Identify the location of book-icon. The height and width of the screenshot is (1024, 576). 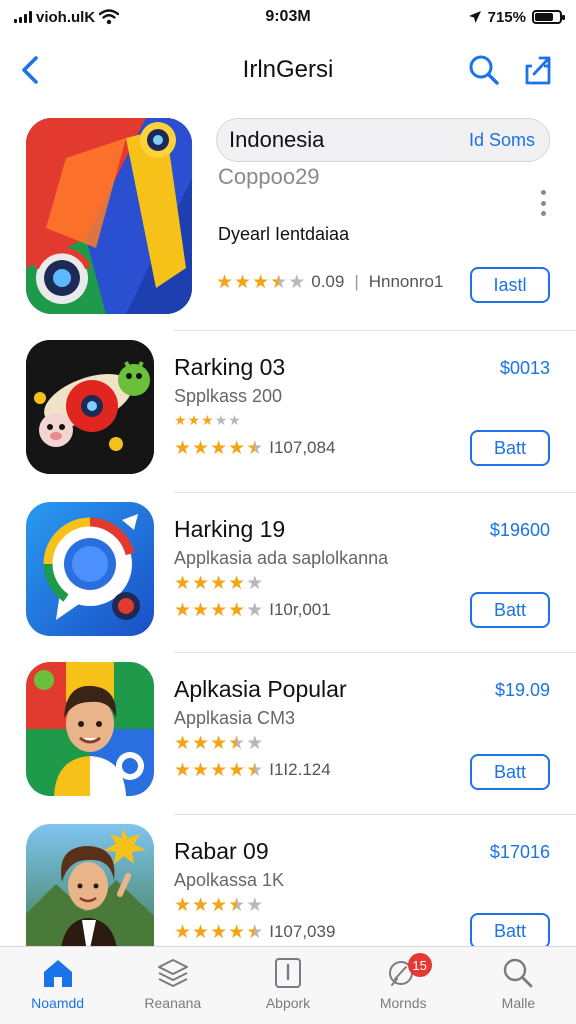
(288, 973).